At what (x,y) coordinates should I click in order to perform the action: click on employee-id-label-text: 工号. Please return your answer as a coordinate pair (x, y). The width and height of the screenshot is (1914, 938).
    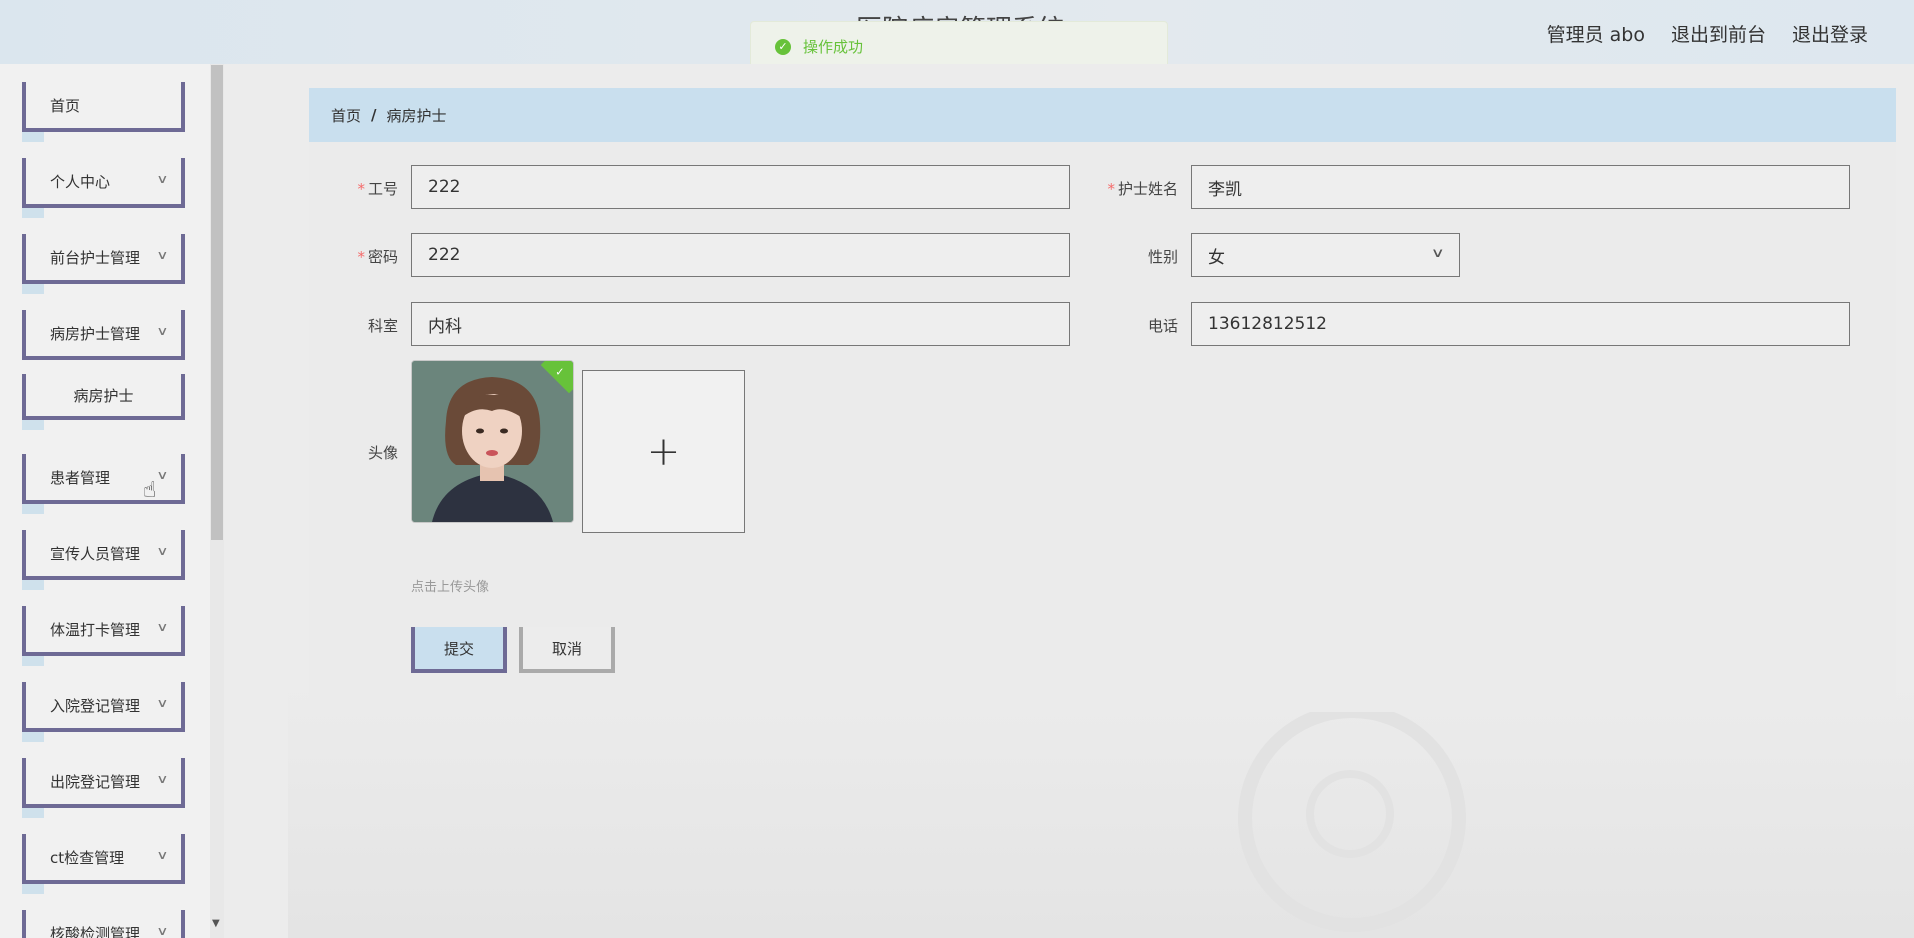
    Looking at the image, I should click on (382, 189).